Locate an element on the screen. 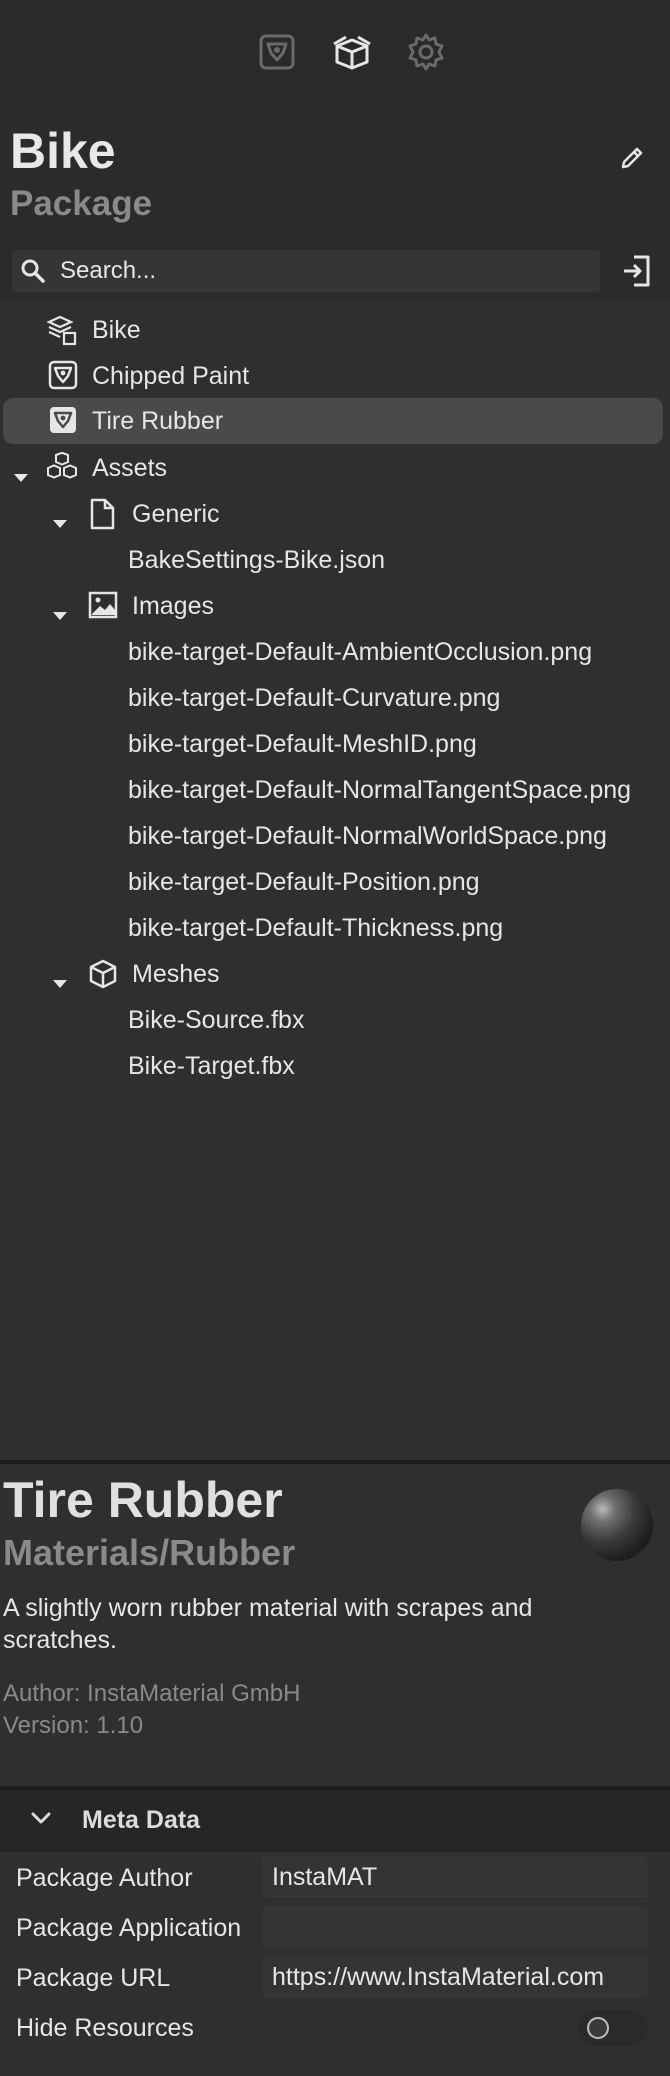 The width and height of the screenshot is (670, 2076). package-url-field is located at coordinates (455, 1977).